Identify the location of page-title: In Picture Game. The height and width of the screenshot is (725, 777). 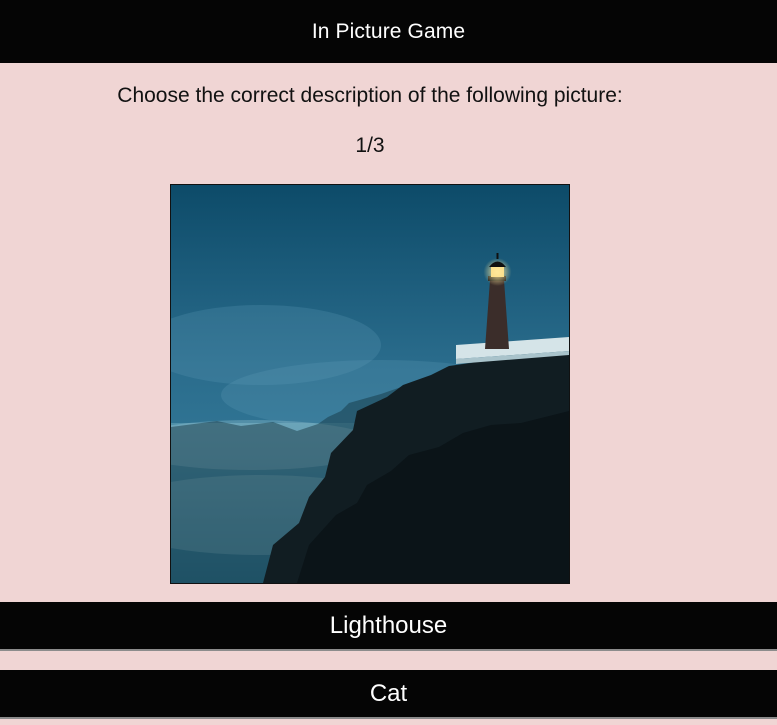
(388, 31).